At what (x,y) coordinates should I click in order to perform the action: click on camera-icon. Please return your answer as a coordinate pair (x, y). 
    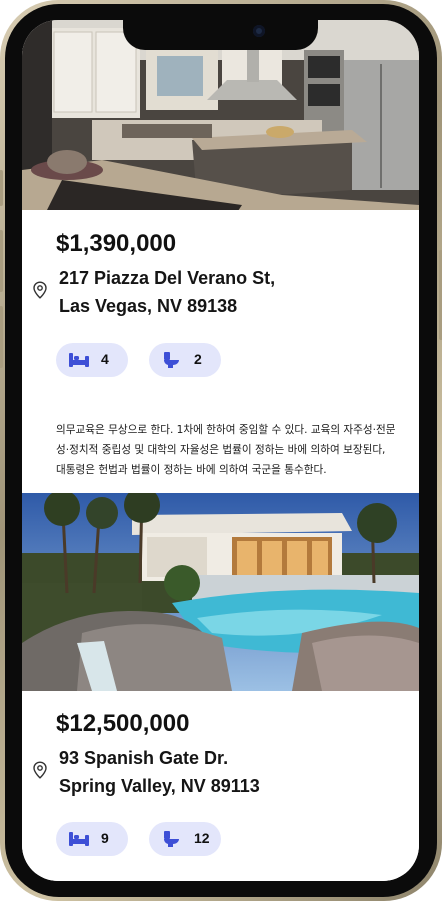
    Looking at the image, I should click on (259, 31).